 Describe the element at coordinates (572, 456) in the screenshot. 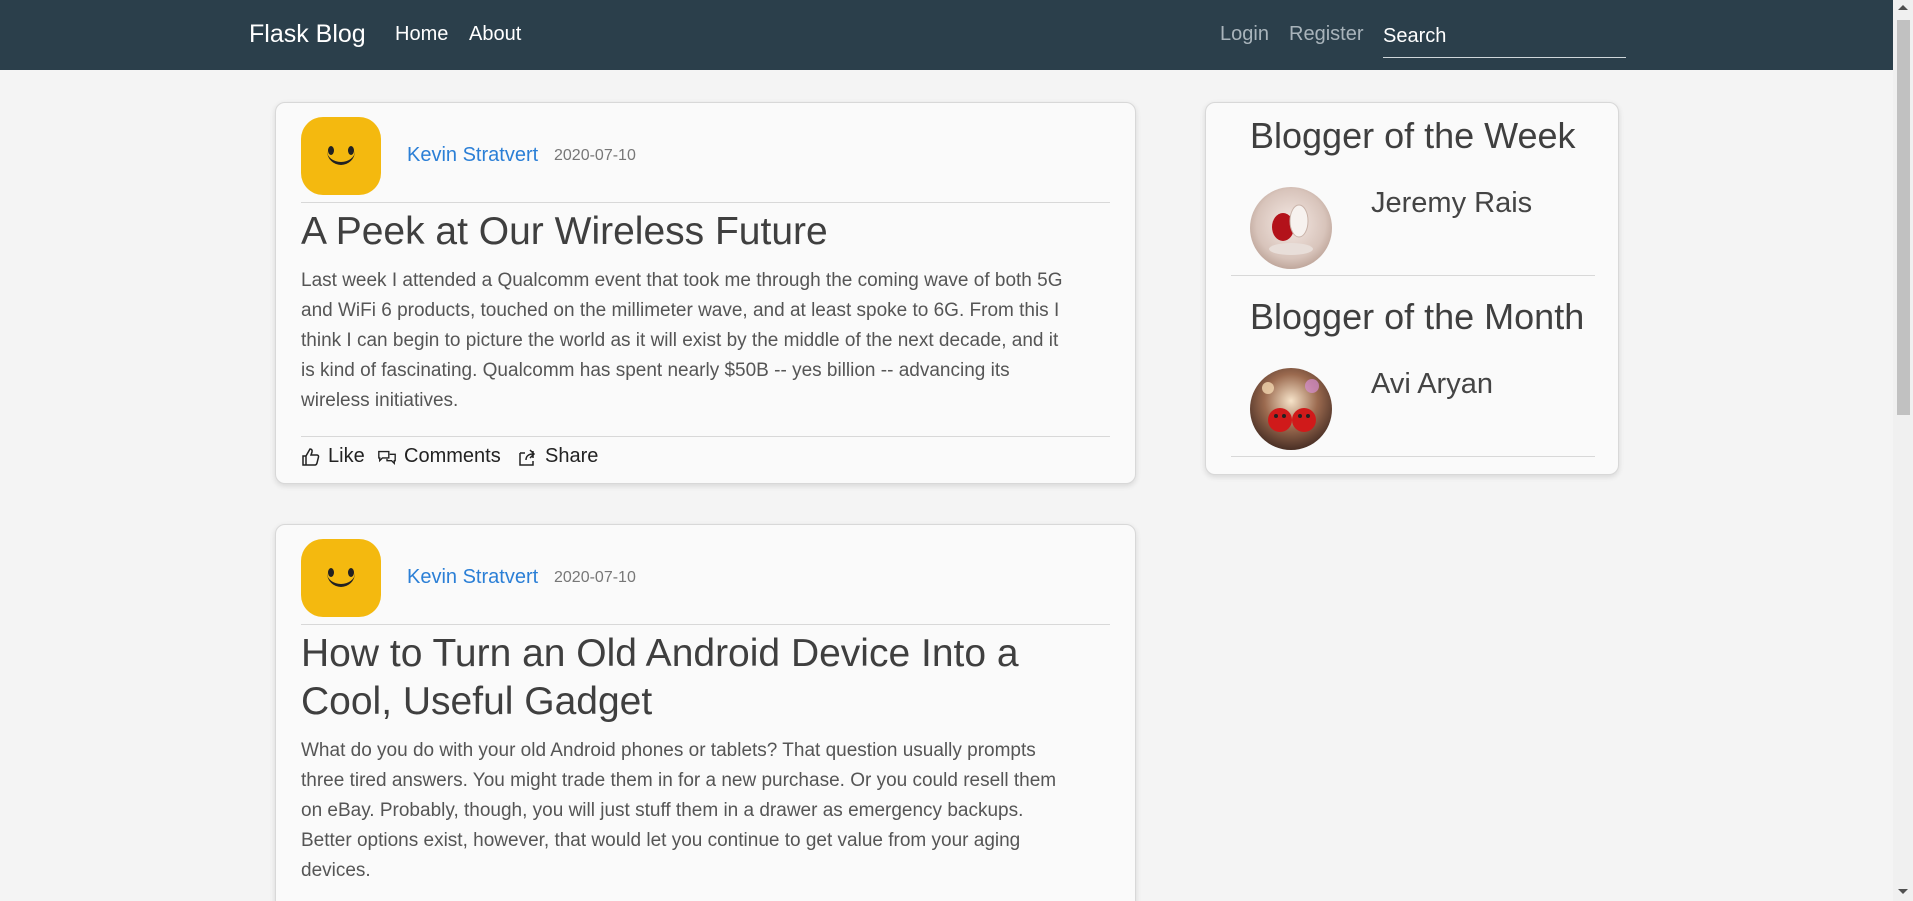

I see `share-label: Share` at that location.